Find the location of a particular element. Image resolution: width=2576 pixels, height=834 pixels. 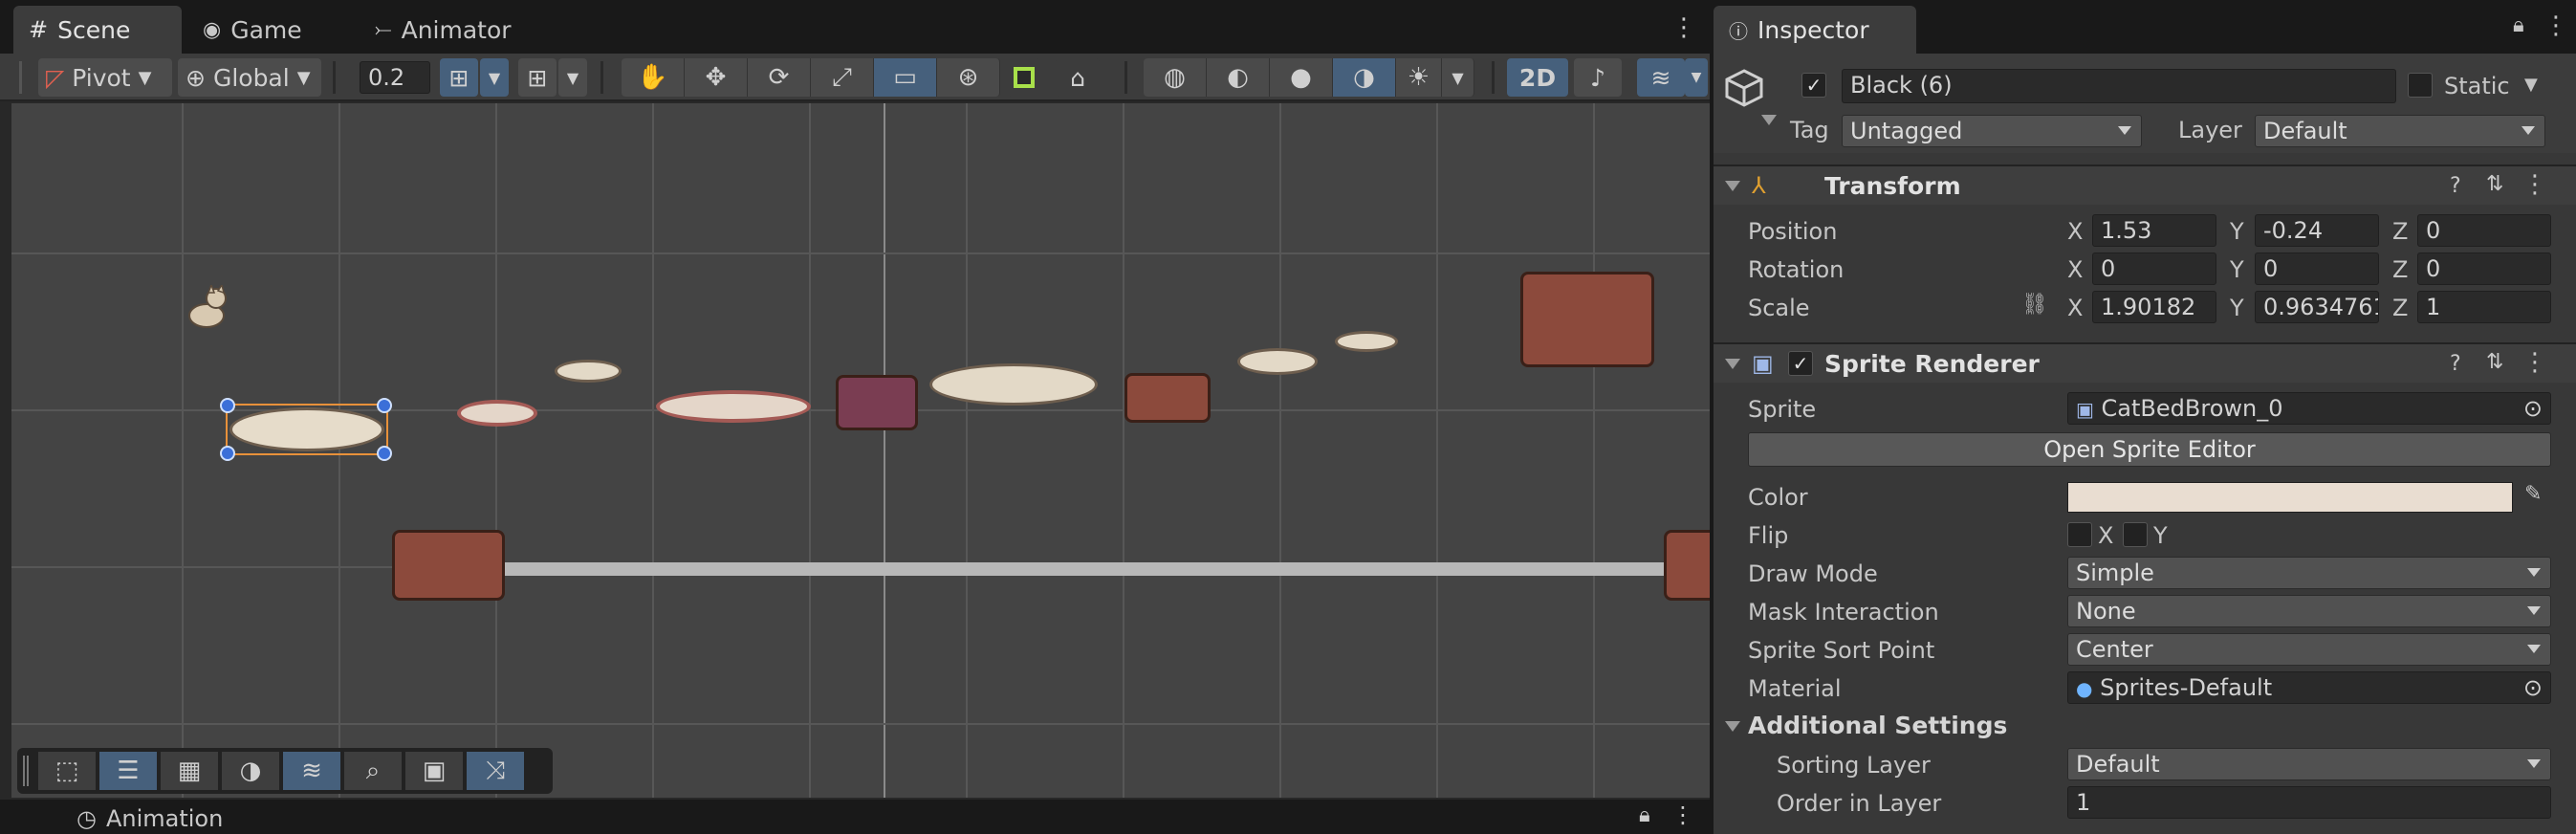

scale-y-field: 0.9634761 is located at coordinates (2317, 307).